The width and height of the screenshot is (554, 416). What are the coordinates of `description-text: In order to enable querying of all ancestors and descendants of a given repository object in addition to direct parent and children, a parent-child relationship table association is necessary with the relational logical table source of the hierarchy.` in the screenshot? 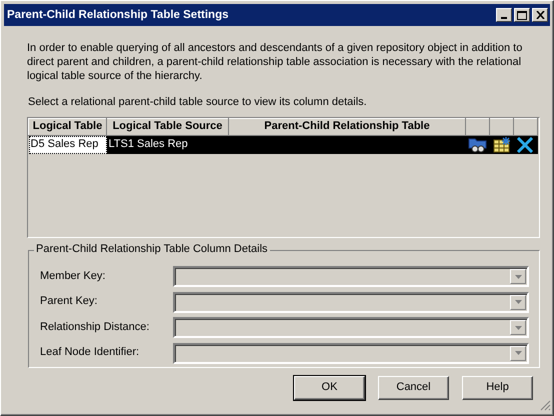 It's located at (275, 63).